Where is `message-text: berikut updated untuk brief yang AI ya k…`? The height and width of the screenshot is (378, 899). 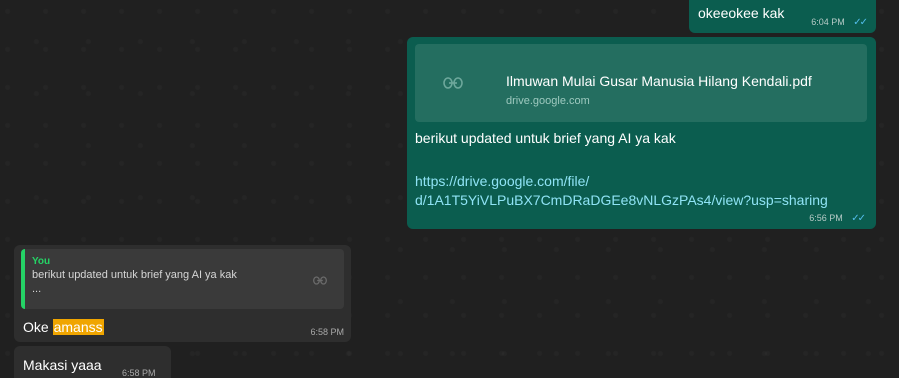
message-text: berikut updated untuk brief yang AI ya k… is located at coordinates (545, 138).